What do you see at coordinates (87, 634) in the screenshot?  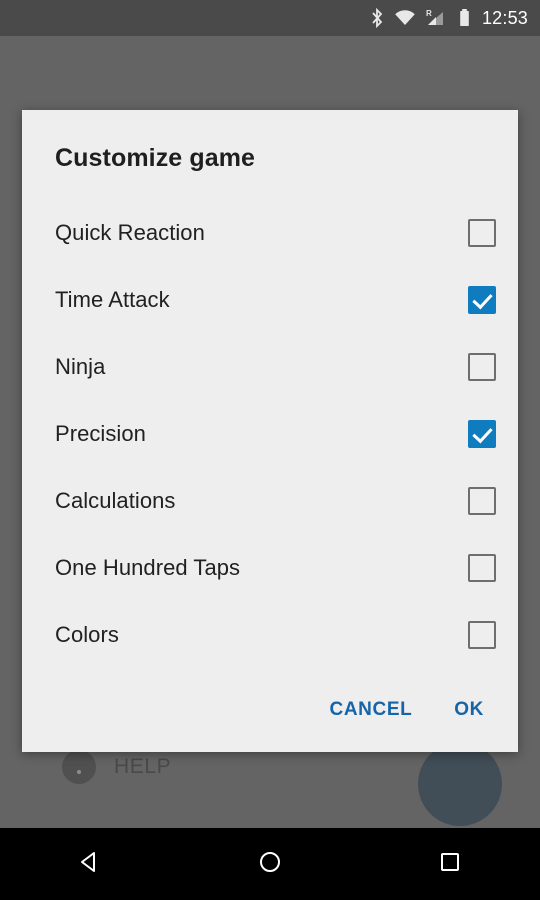 I see `option-label: Colors` at bounding box center [87, 634].